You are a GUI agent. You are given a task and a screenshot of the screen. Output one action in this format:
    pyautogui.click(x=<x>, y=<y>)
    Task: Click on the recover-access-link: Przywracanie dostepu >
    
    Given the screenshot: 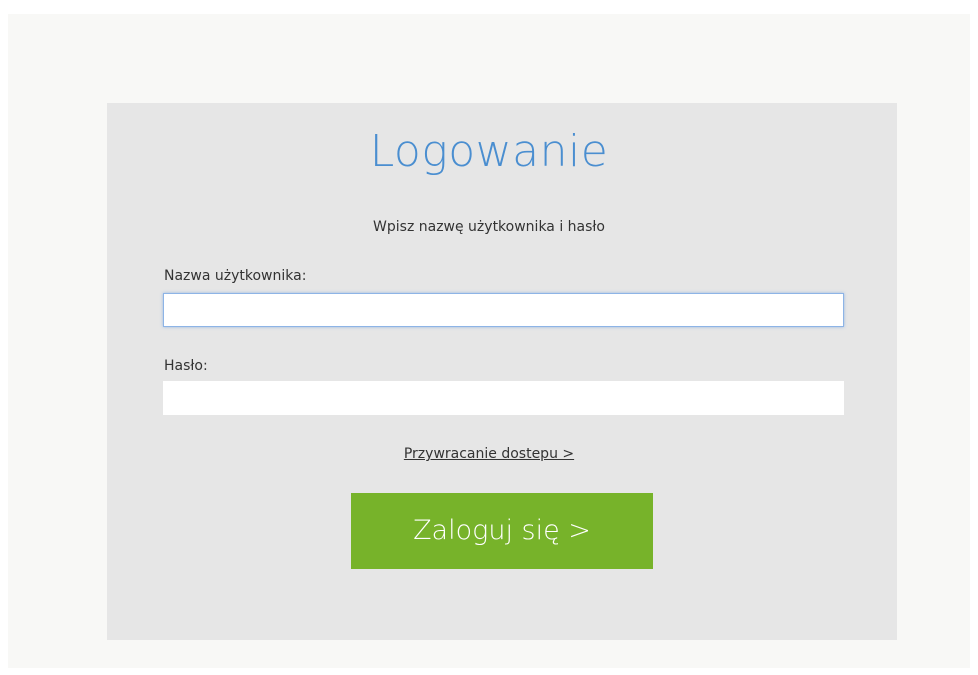 What is the action you would take?
    pyautogui.click(x=489, y=454)
    